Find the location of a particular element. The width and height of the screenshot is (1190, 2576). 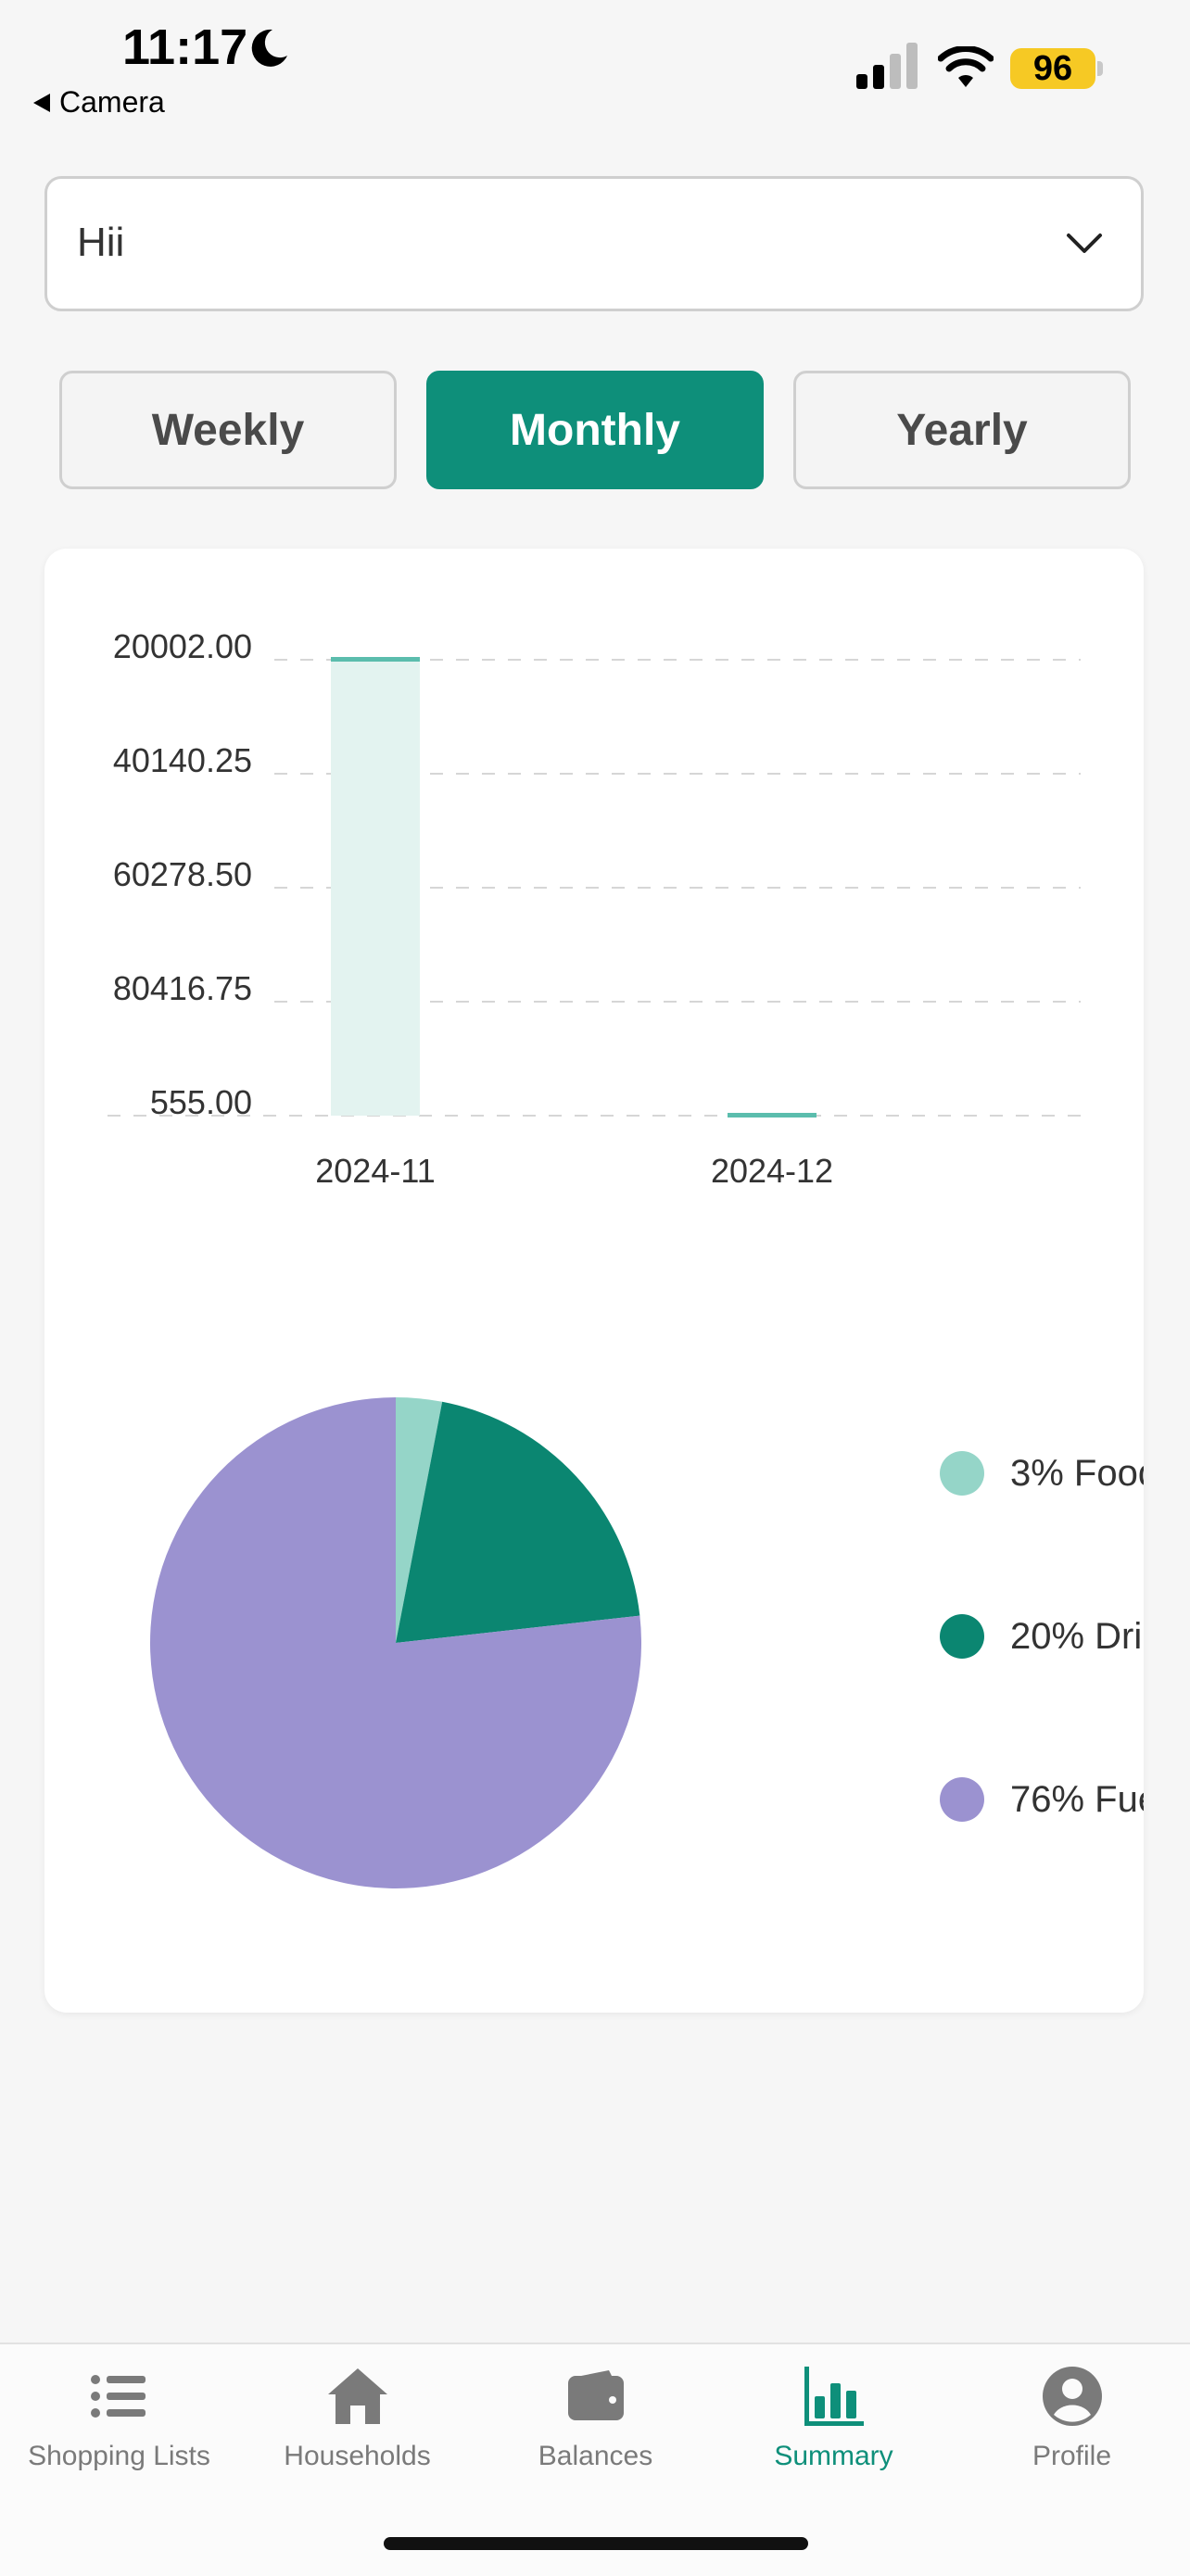

moon-icon is located at coordinates (269, 48).